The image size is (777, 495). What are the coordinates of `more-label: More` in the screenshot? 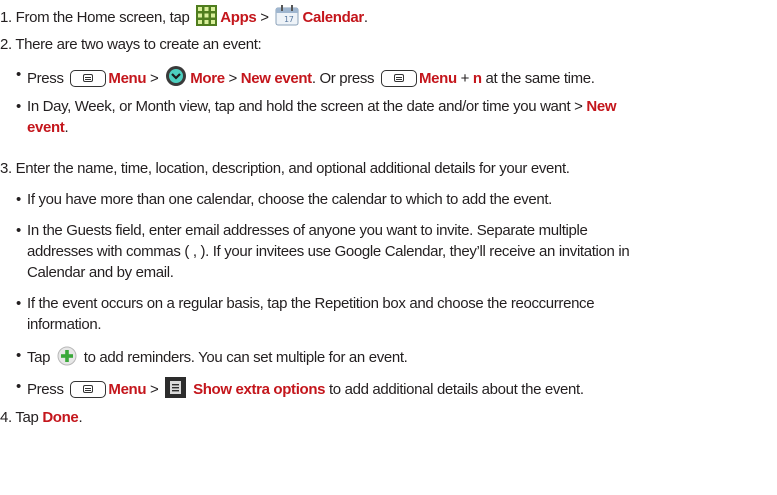 It's located at (207, 78).